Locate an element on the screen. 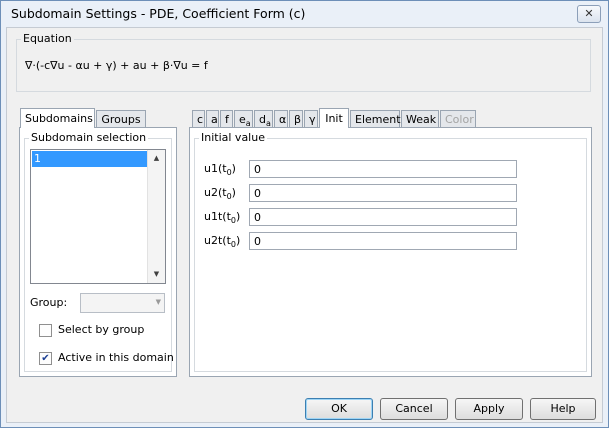 The height and width of the screenshot is (428, 609). tab-init: Init is located at coordinates (334, 118).